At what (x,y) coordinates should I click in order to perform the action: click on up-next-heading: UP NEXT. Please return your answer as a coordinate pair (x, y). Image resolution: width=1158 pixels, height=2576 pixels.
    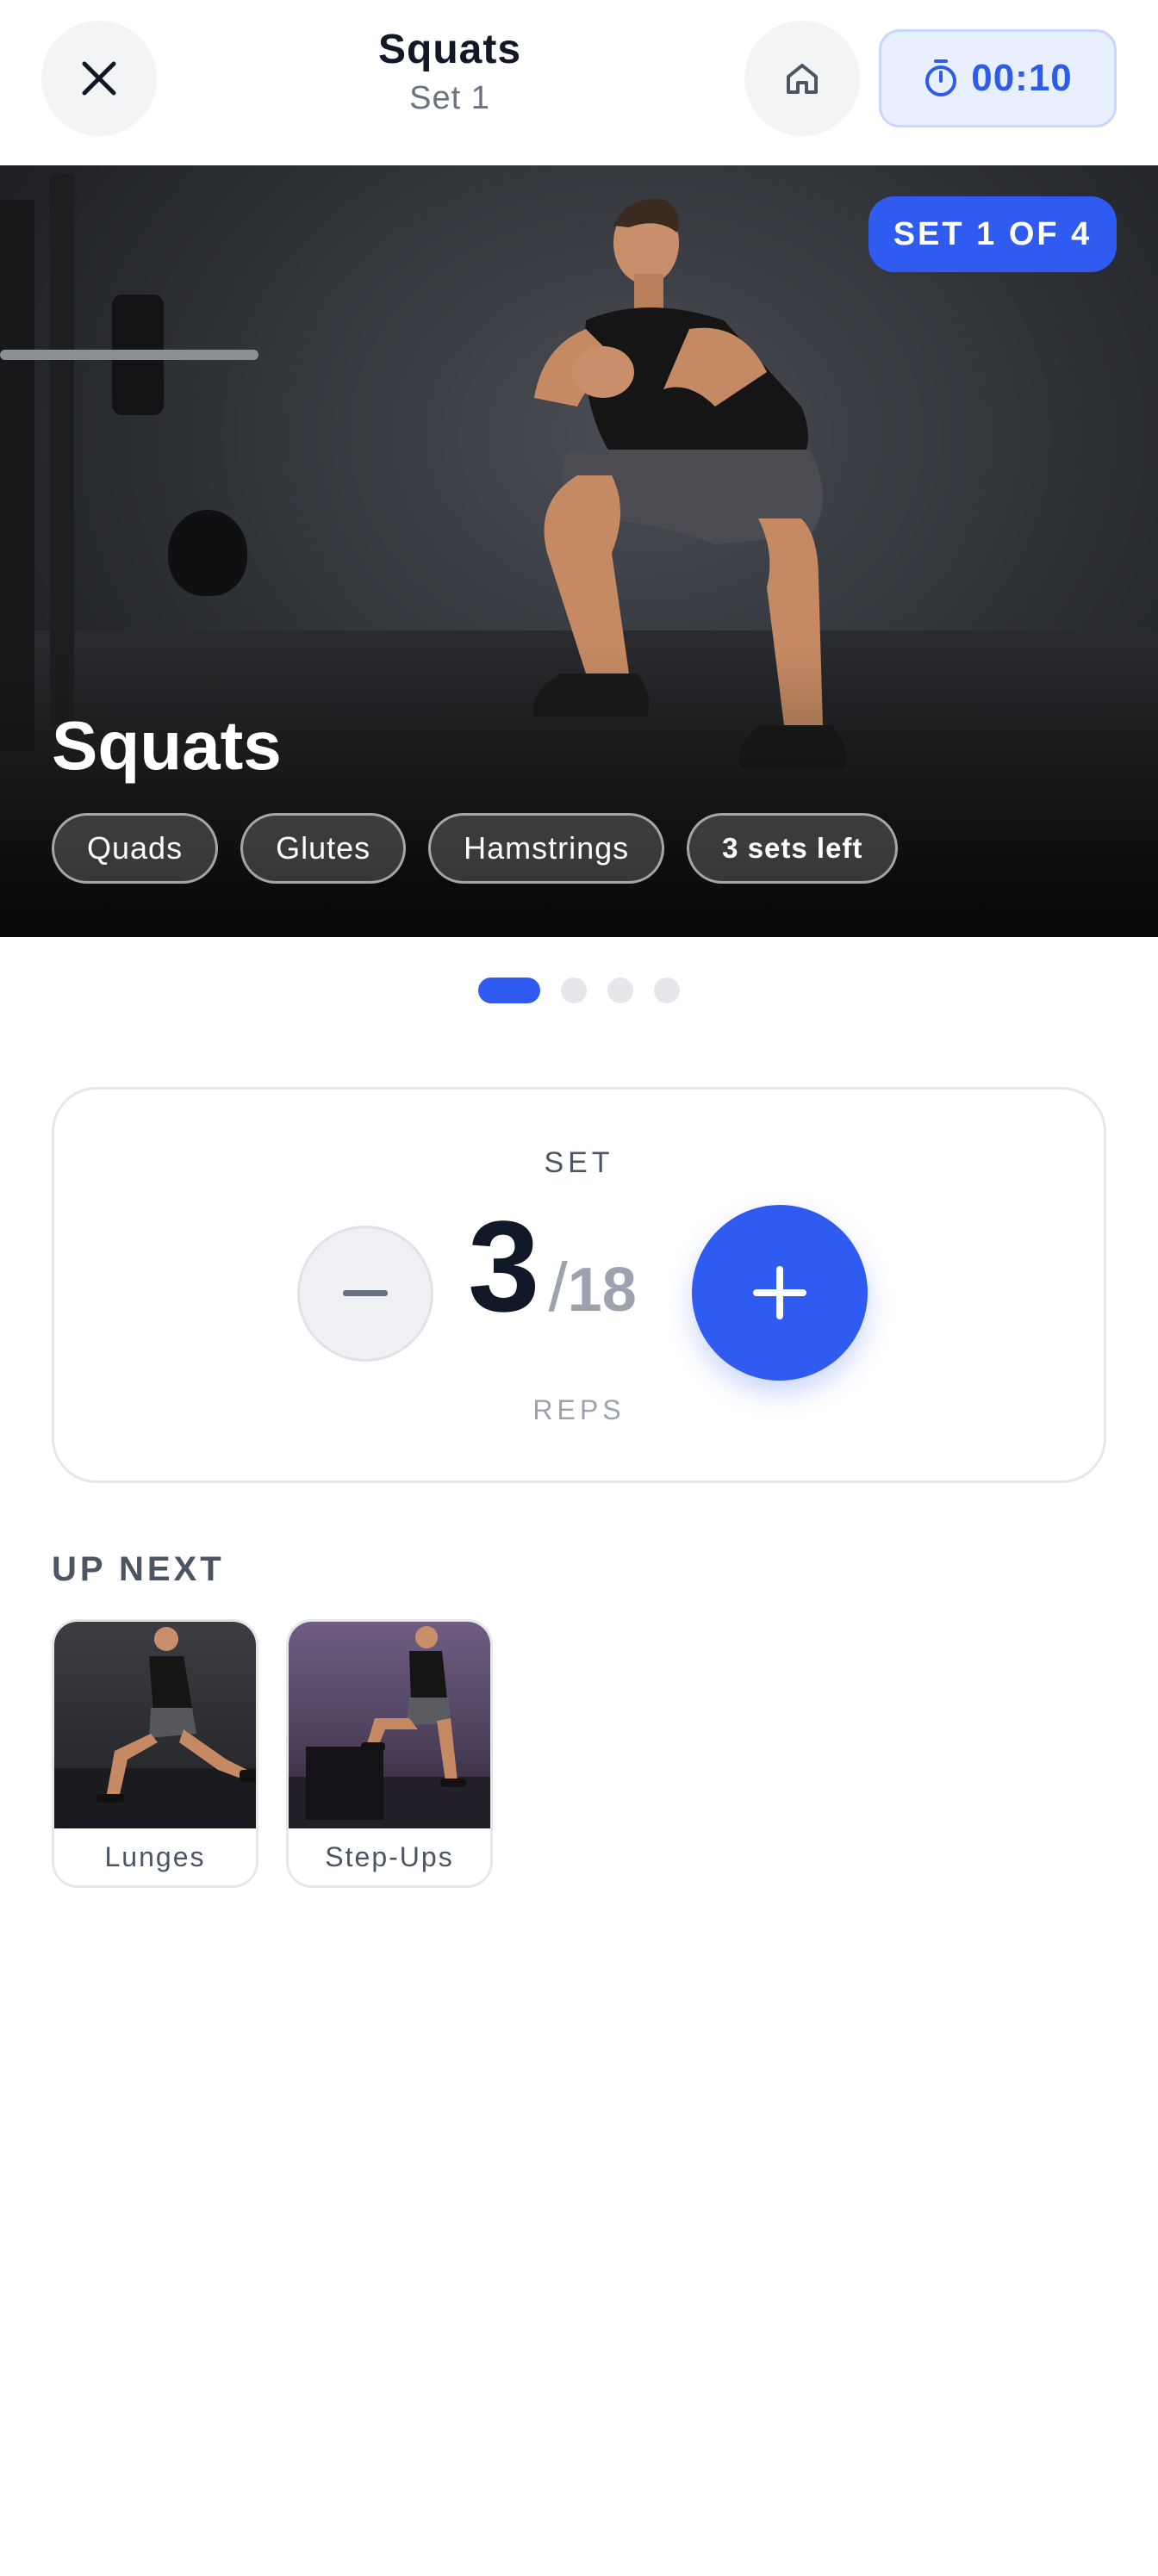
    Looking at the image, I should click on (138, 1569).